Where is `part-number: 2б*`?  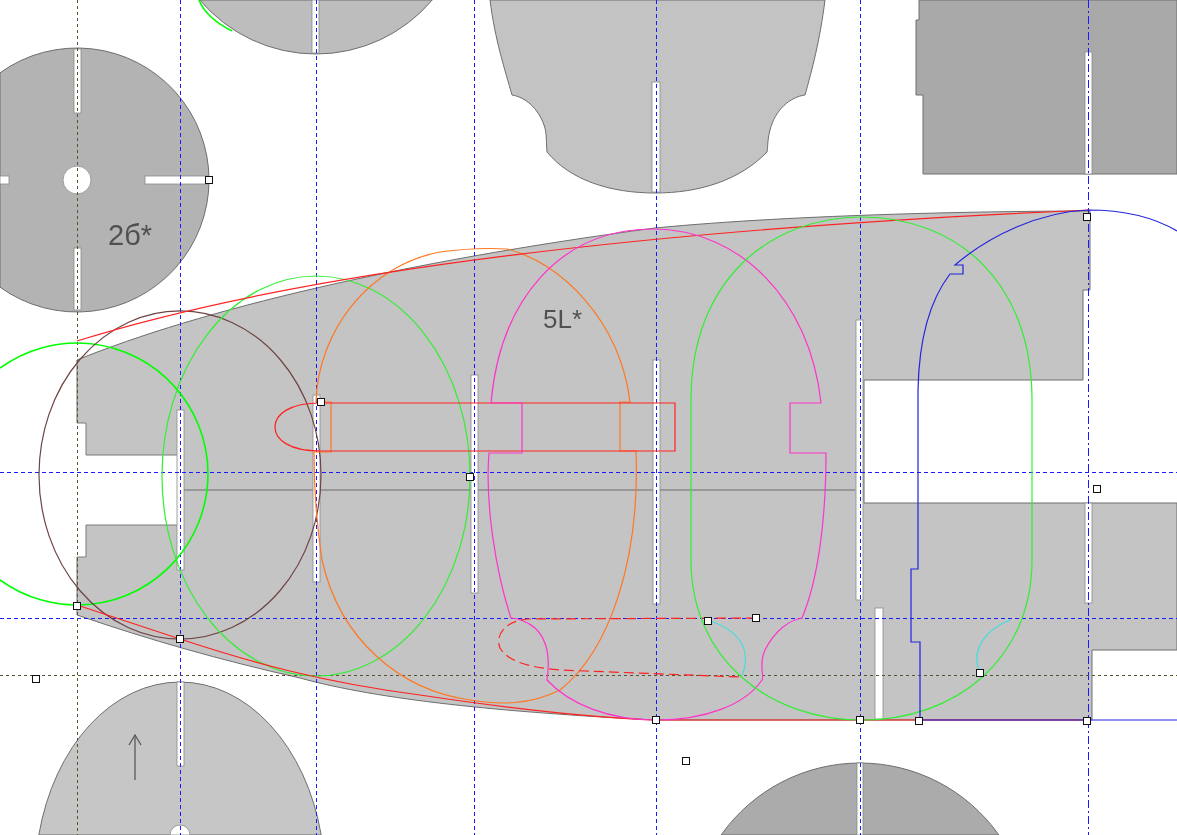 part-number: 2б* is located at coordinates (130, 235).